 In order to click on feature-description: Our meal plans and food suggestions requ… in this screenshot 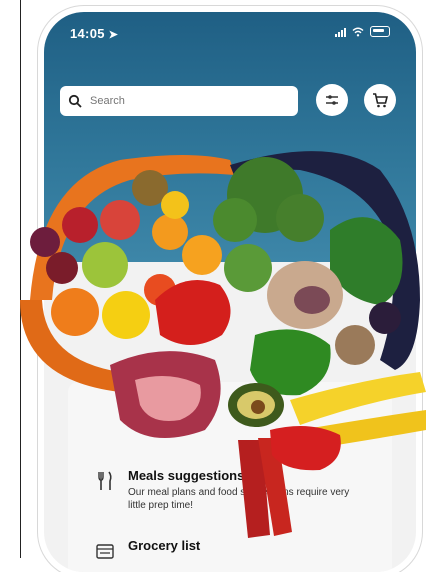, I will do `click(239, 499)`.